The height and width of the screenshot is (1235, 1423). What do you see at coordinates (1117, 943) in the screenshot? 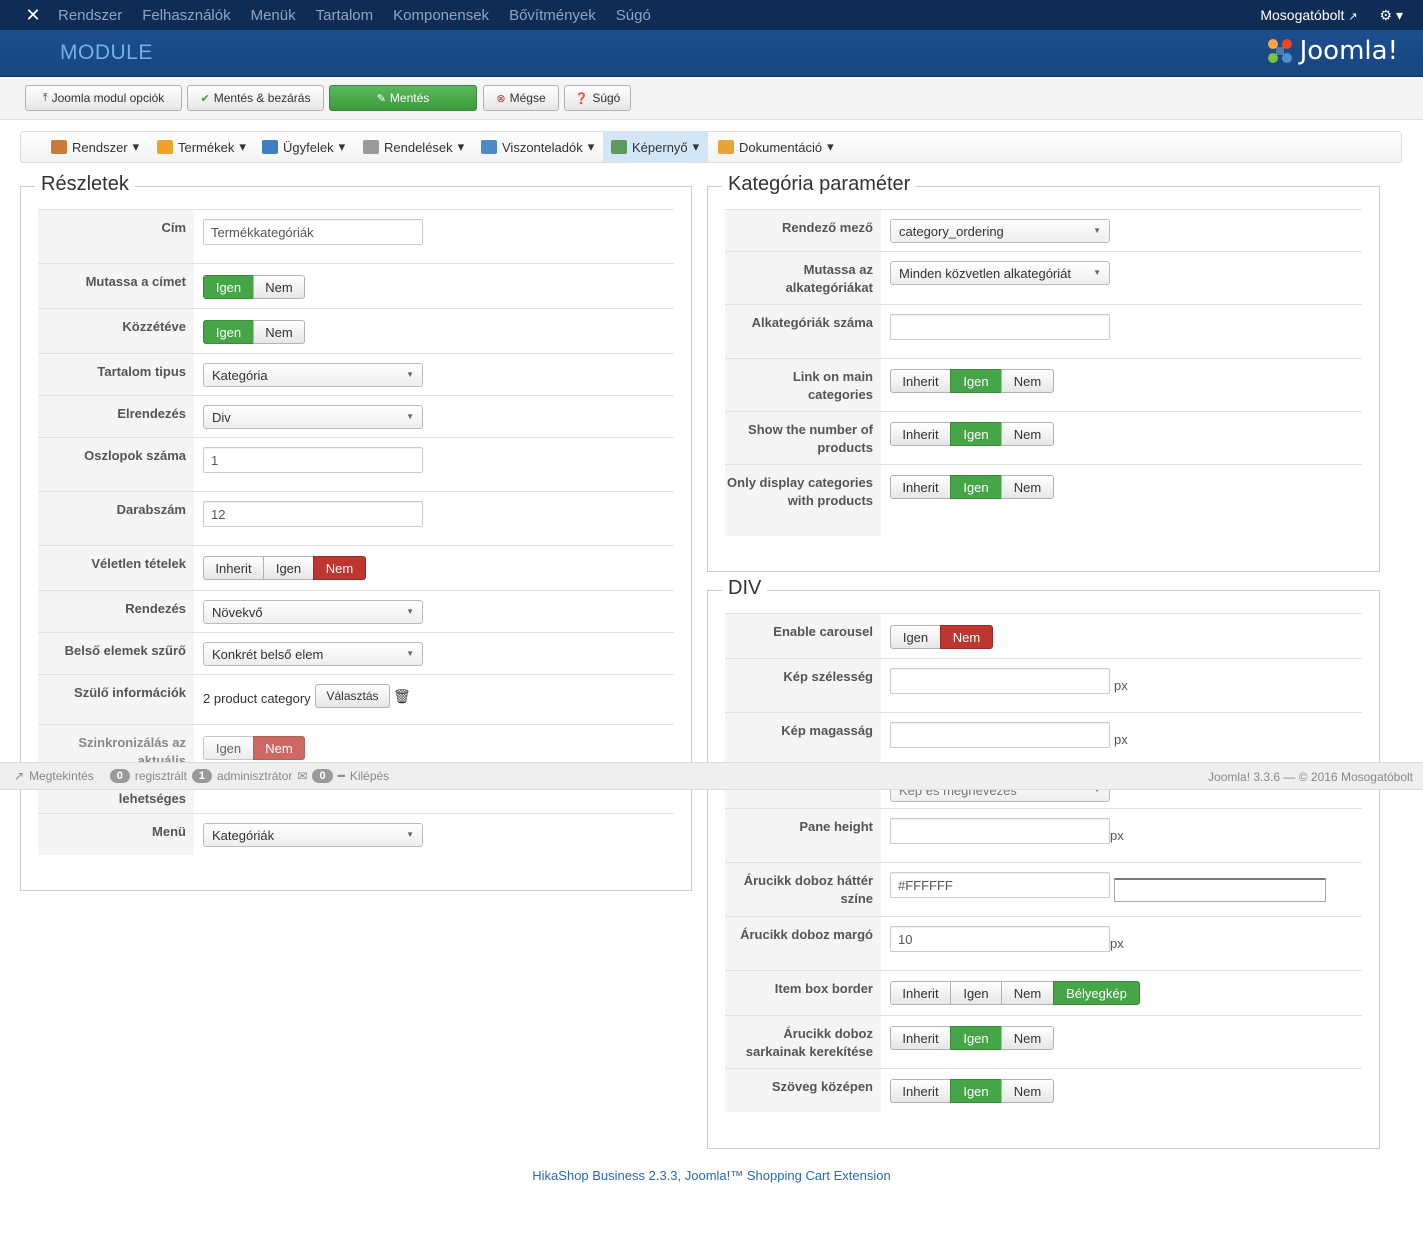
I see `margin-unit: px` at bounding box center [1117, 943].